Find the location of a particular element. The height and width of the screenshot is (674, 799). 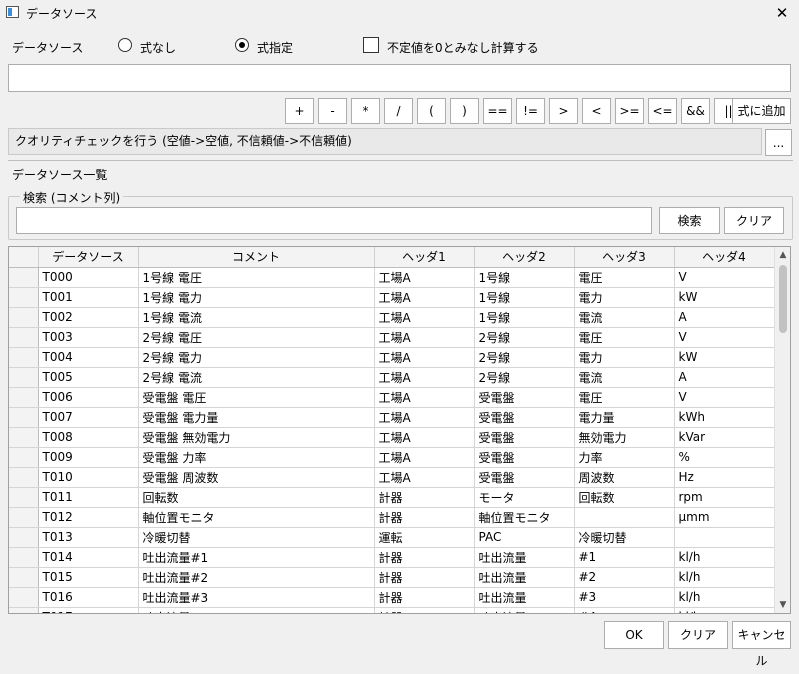

table-cell: PAC is located at coordinates (524, 537).